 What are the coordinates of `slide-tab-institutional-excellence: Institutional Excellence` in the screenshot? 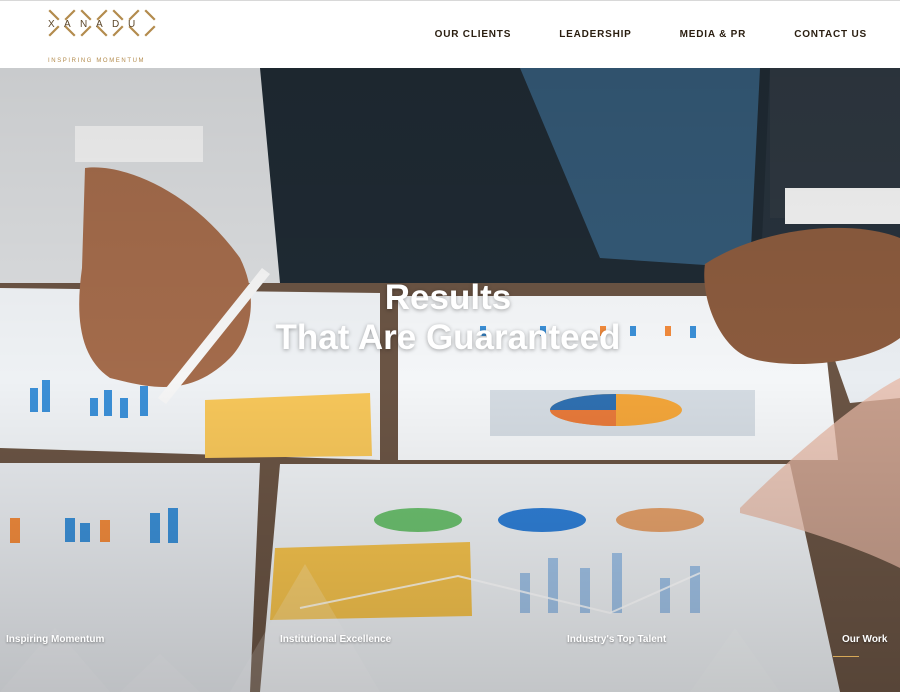 It's located at (335, 639).